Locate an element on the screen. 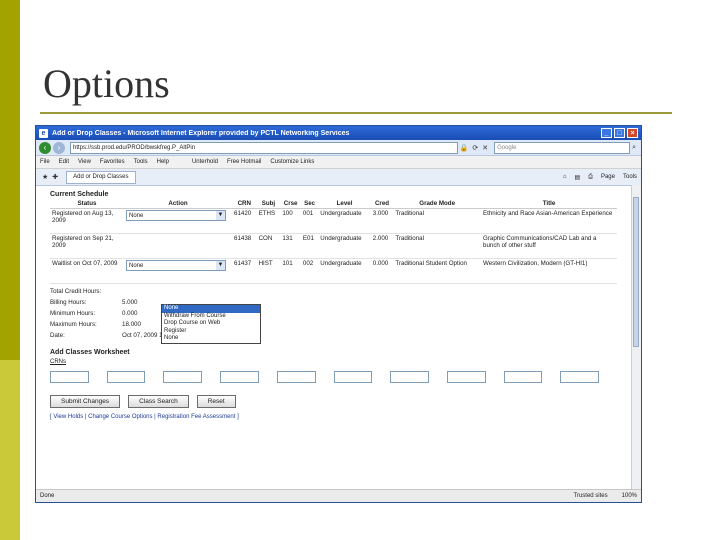 The width and height of the screenshot is (720, 540). action-dropdown: None ▼ is located at coordinates (176, 215).